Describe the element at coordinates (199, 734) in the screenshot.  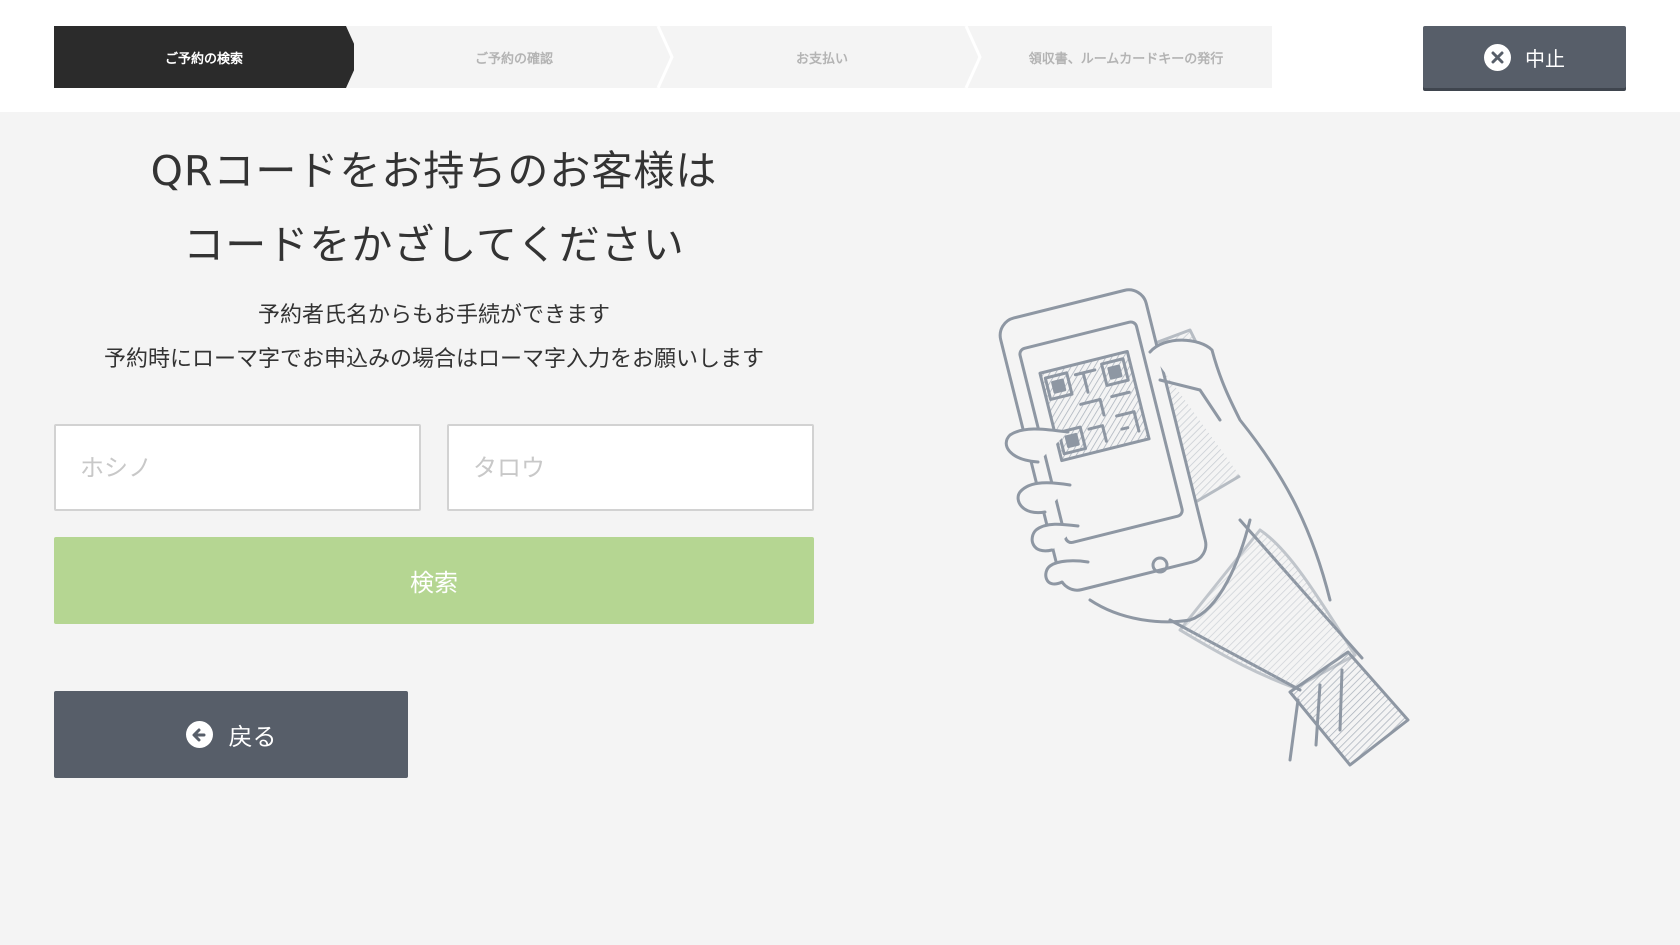
I see `arrow-left-circle-icon` at that location.